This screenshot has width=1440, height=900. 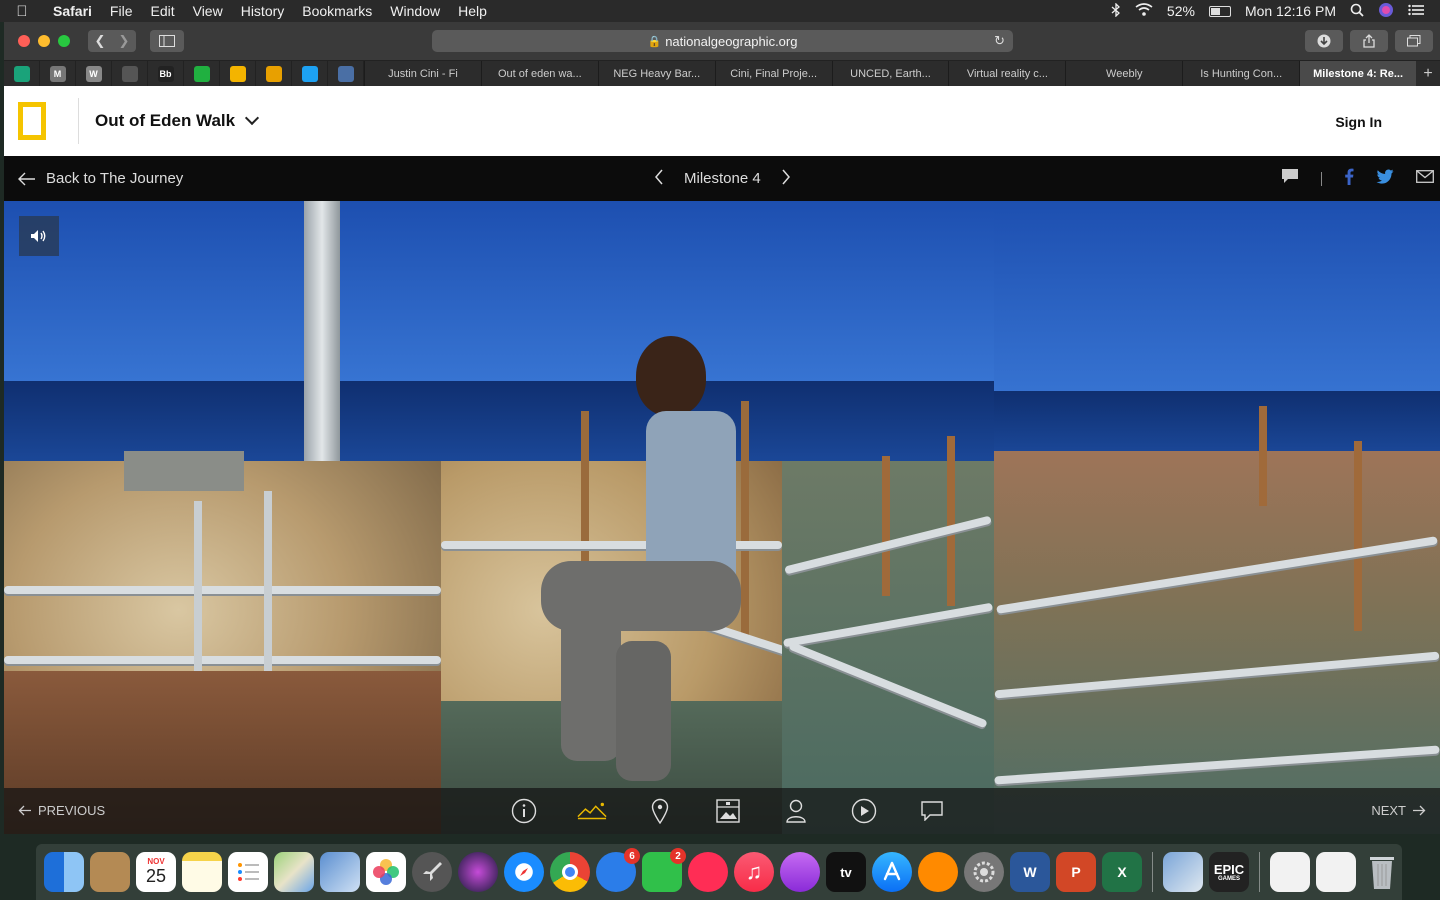 I want to click on downloads-button, so click(x=1324, y=41).